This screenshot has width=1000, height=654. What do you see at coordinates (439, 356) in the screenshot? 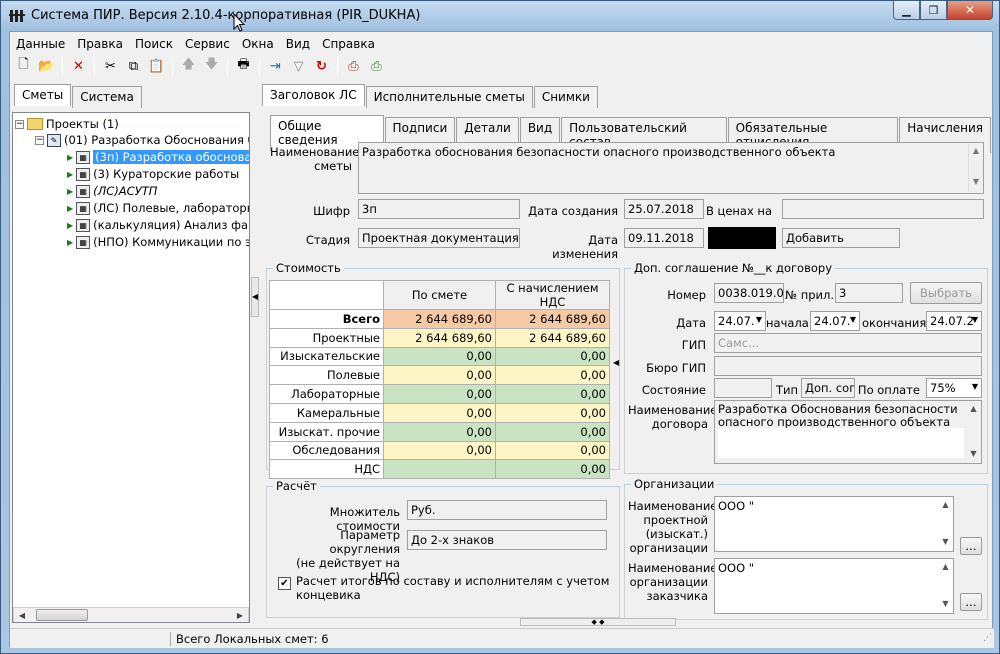
I see `table-row: Изыскательские 0,00 0,00` at bounding box center [439, 356].